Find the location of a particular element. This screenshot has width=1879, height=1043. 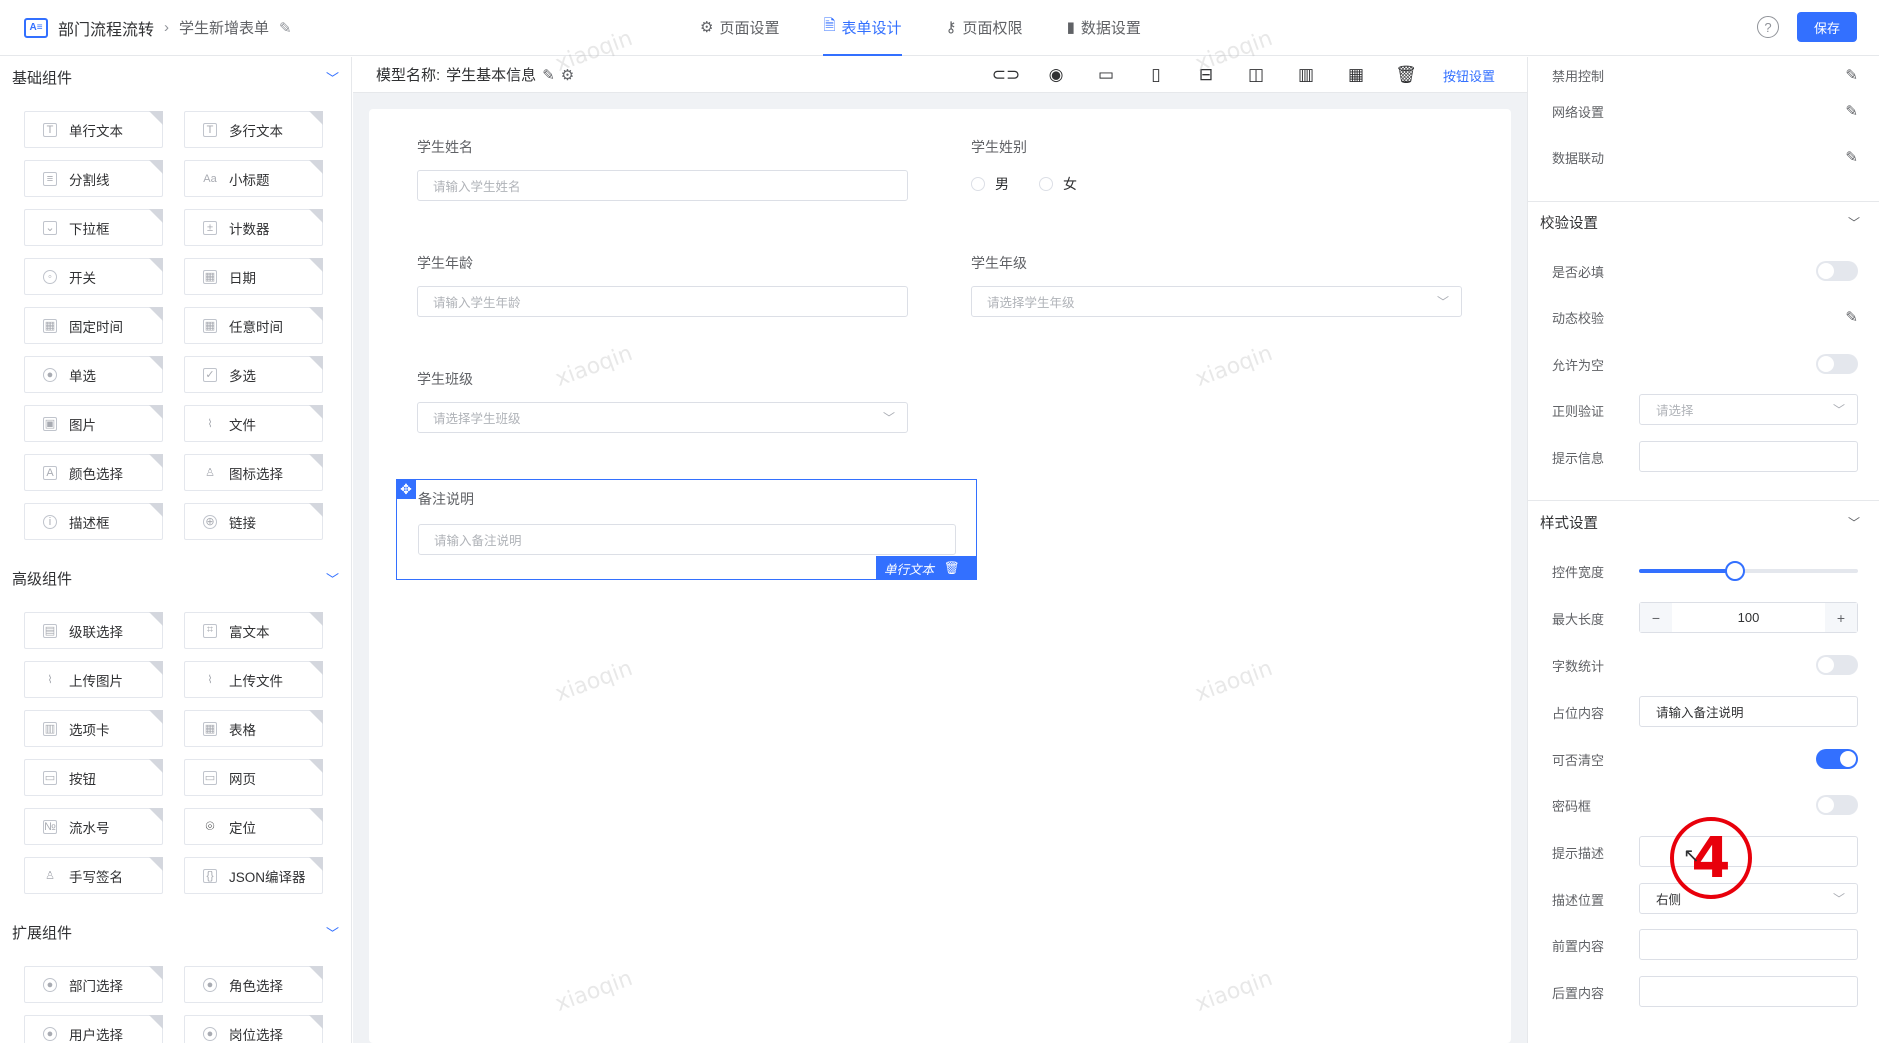

field-student-grade: 学生年级 请选择学生年级 ﹀ is located at coordinates (1216, 285).